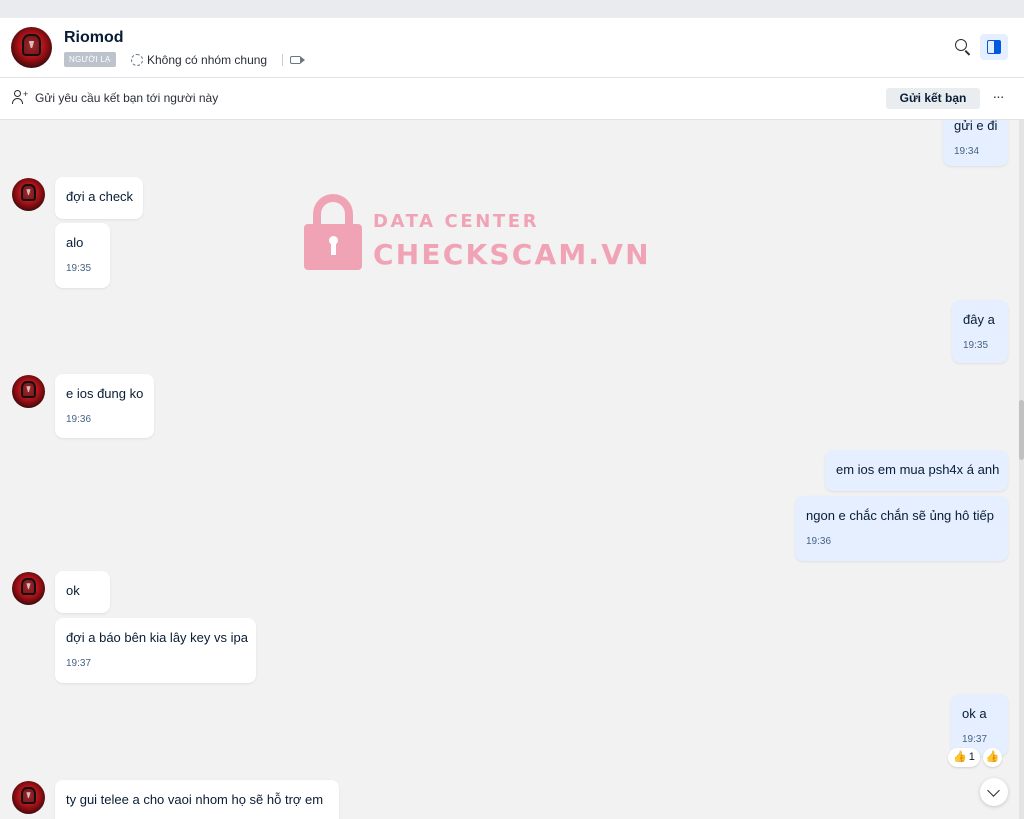  What do you see at coordinates (82, 255) in the screenshot?
I see `message-bubble-received: alo 19:35` at bounding box center [82, 255].